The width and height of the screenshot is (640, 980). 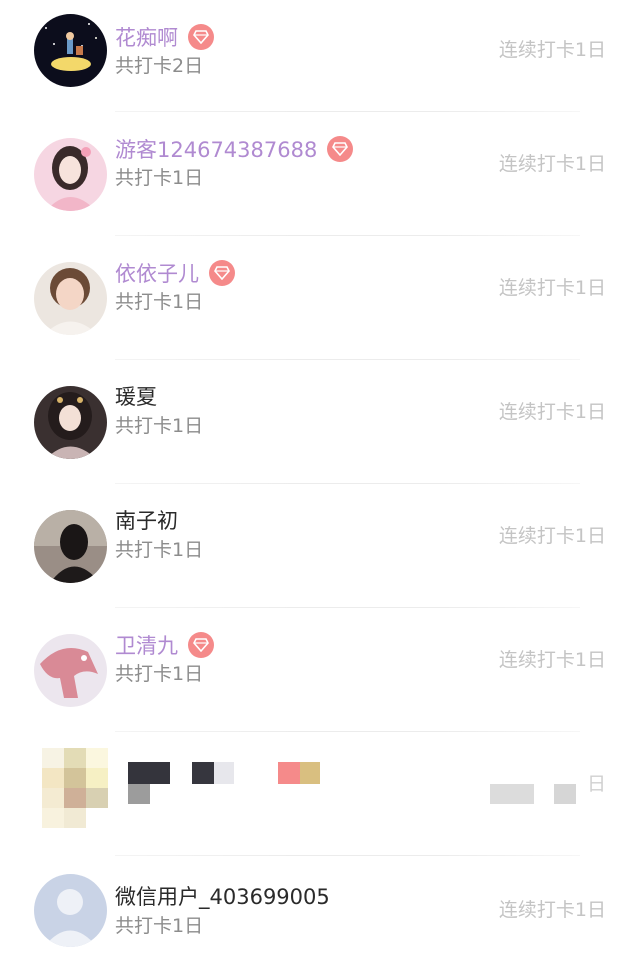 What do you see at coordinates (320, 56) in the screenshot?
I see `list-item: 花痴啊 共打卡2日 连续打卡1日` at bounding box center [320, 56].